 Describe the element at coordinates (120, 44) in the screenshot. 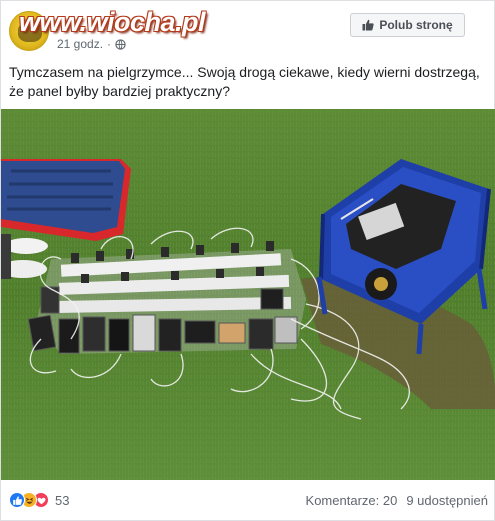

I see `globe-icon` at that location.